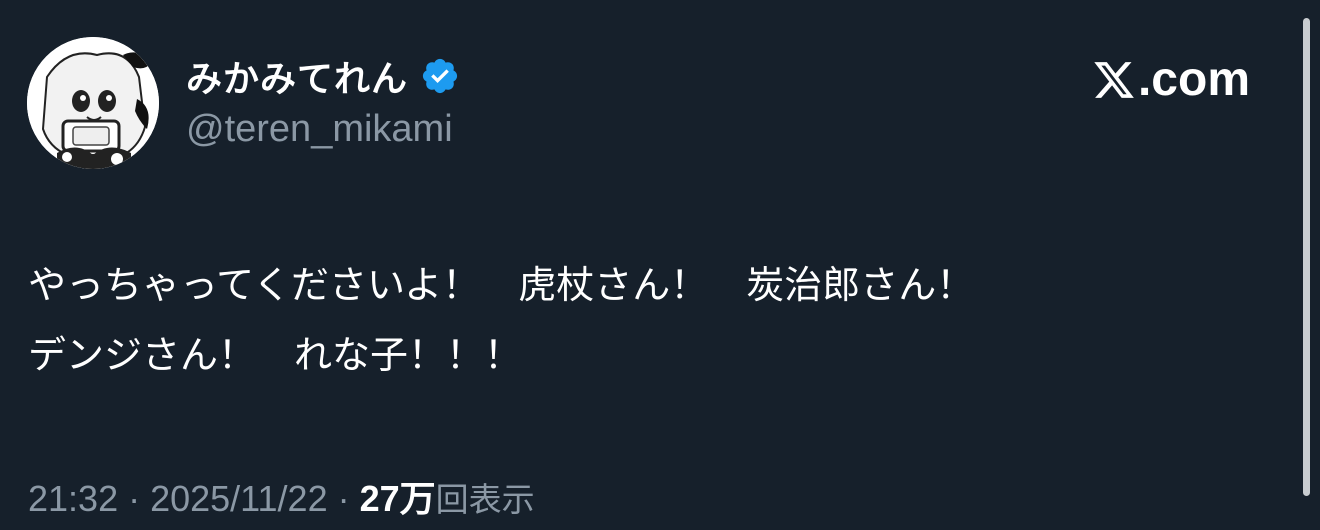  What do you see at coordinates (319, 129) in the screenshot?
I see `author-handle: @teren_mikami` at bounding box center [319, 129].